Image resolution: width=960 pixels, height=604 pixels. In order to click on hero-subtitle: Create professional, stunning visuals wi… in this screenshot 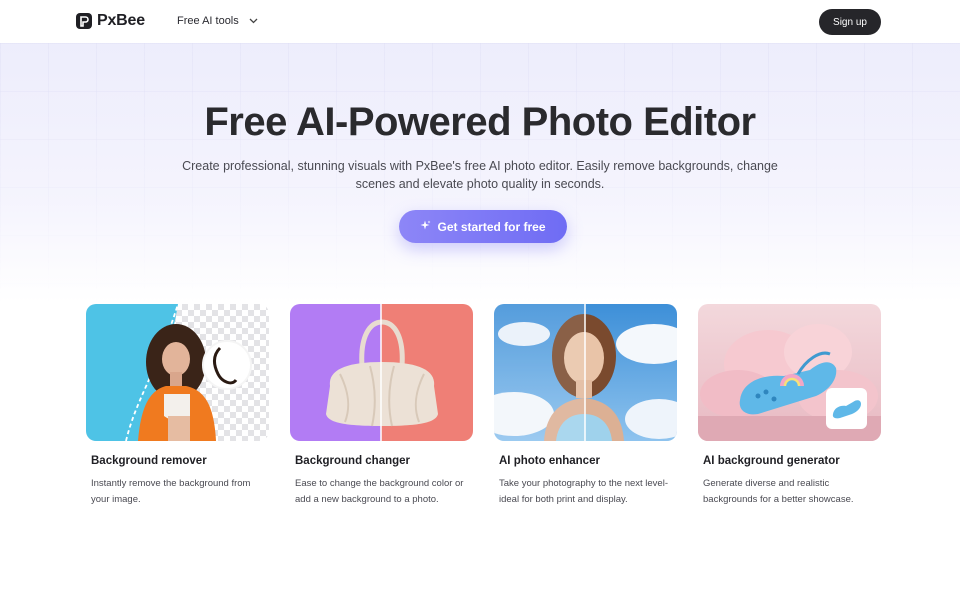, I will do `click(480, 175)`.